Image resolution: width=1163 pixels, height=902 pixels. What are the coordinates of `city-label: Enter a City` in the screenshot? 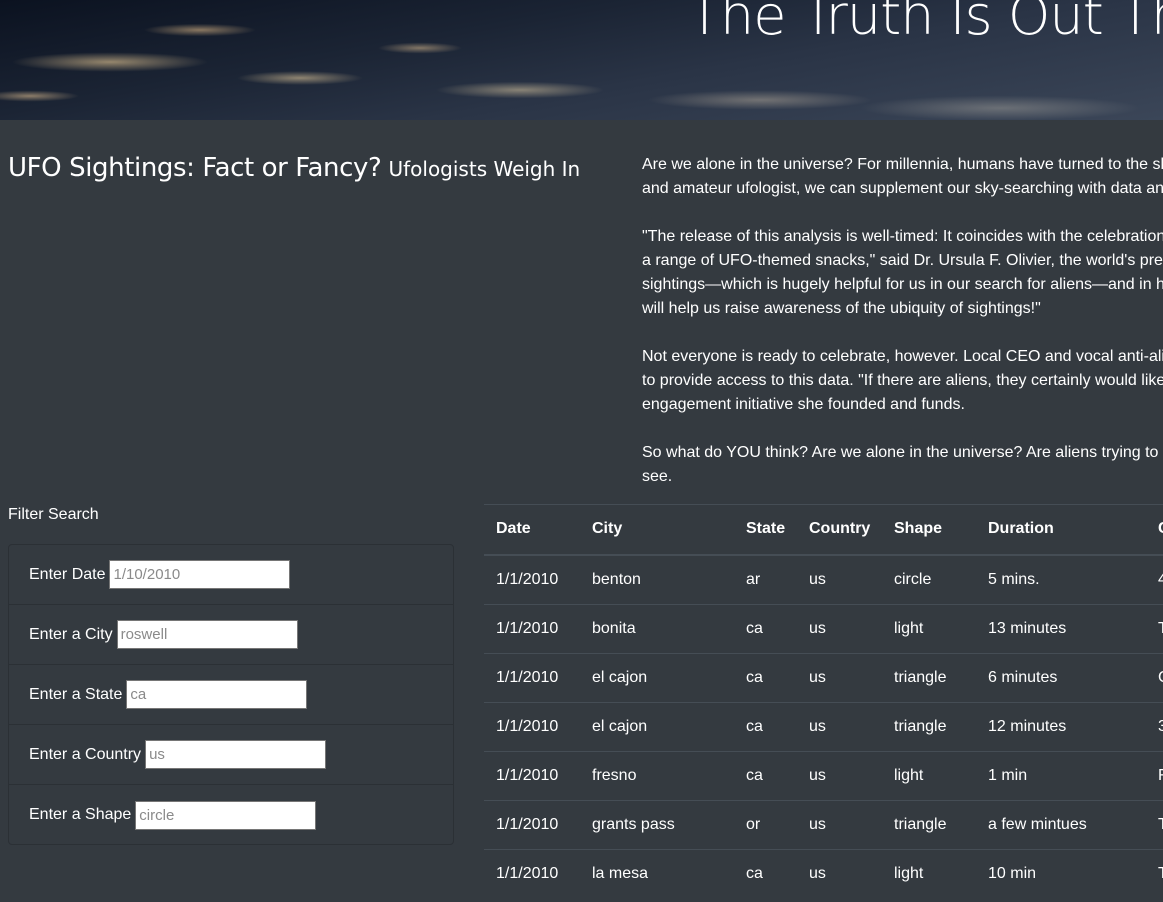 It's located at (71, 634).